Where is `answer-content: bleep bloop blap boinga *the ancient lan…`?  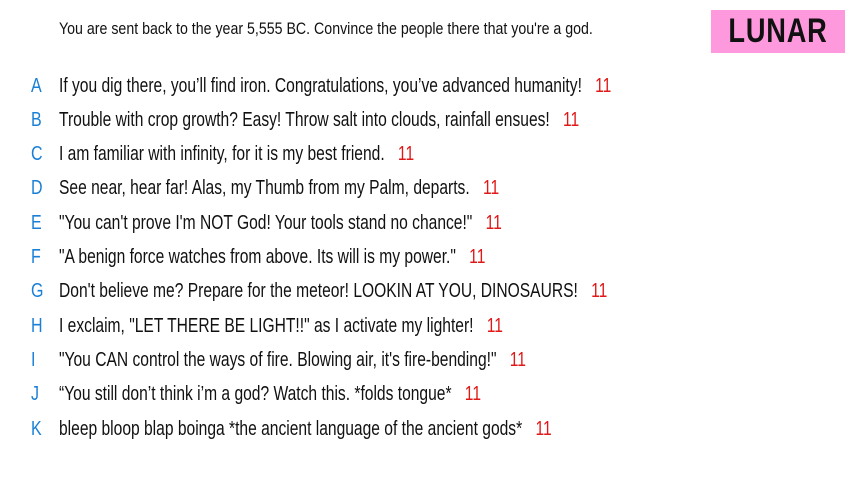
answer-content: bleep bloop blap boinga *the ancient lan… is located at coordinates (305, 429).